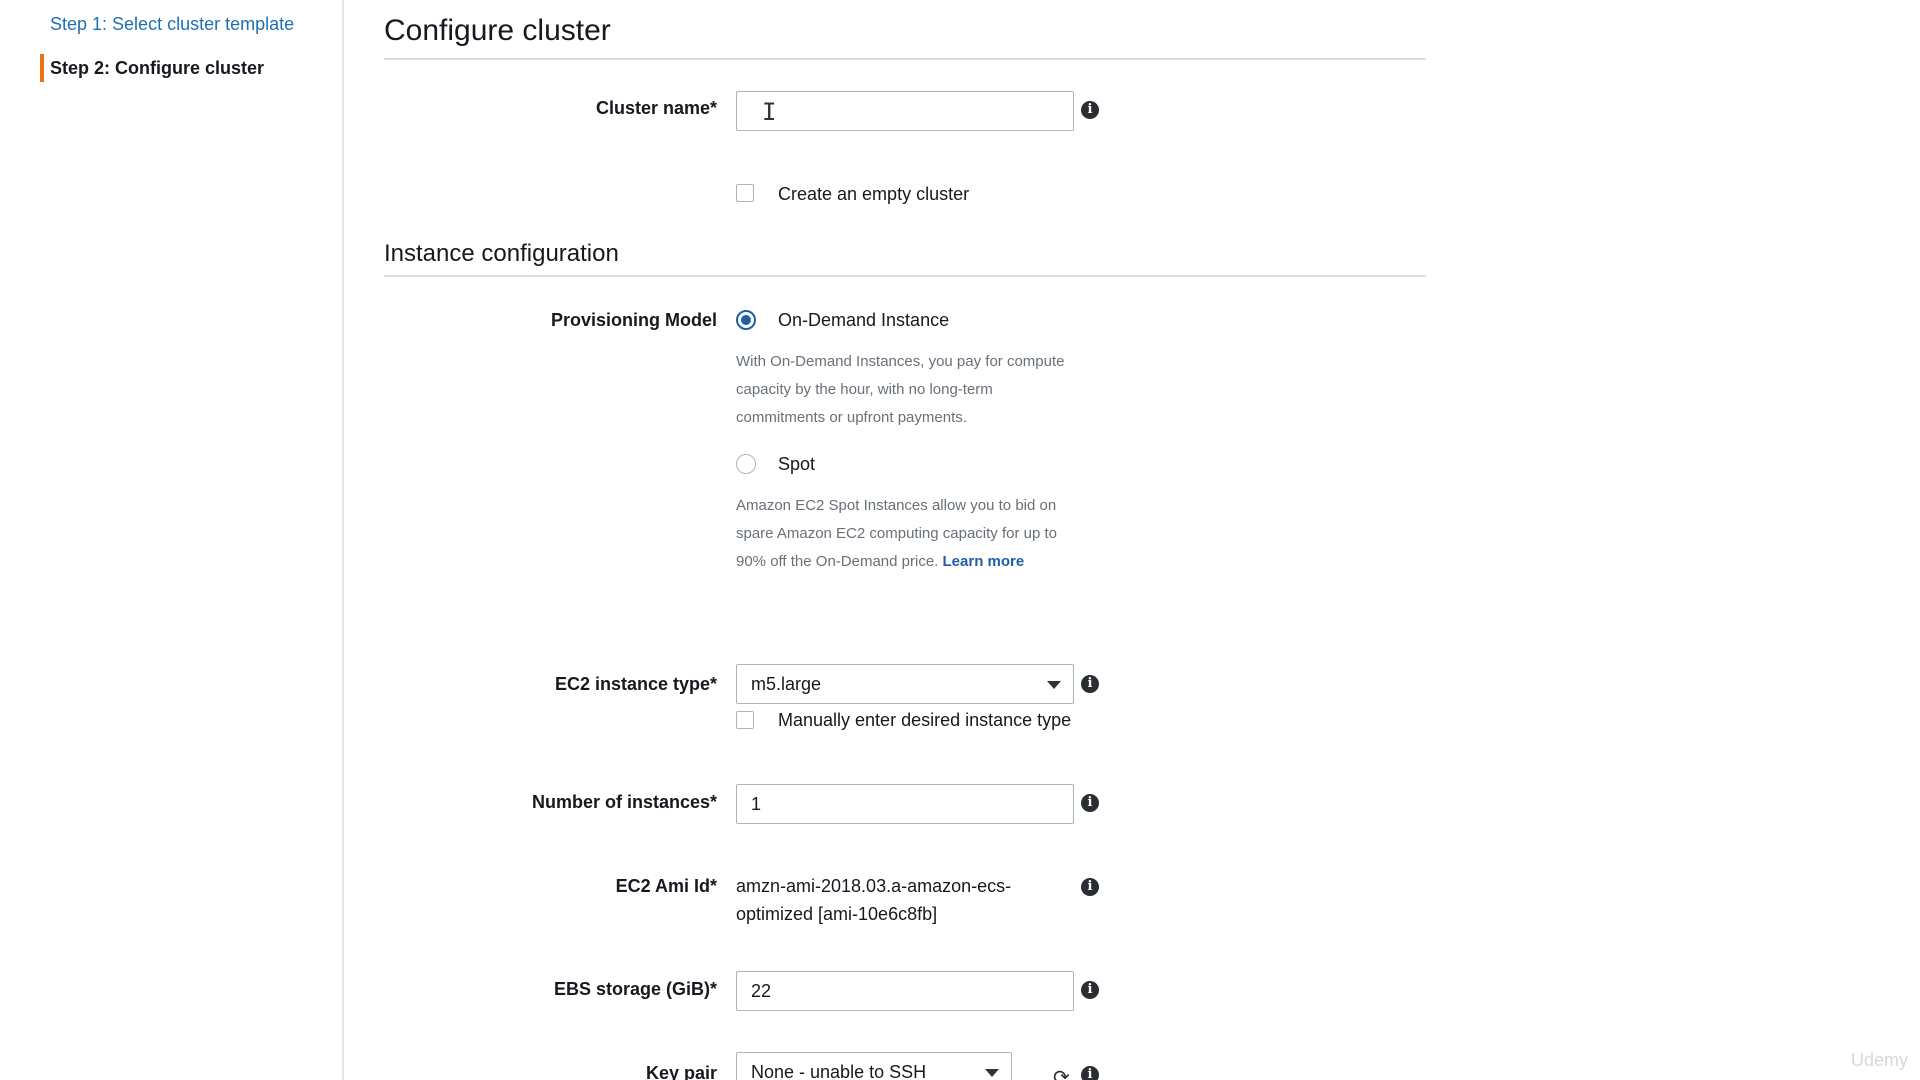 This screenshot has width=1920, height=1080. Describe the element at coordinates (635, 989) in the screenshot. I see `ebs-storage-label: EBS storage (GiB)*` at that location.